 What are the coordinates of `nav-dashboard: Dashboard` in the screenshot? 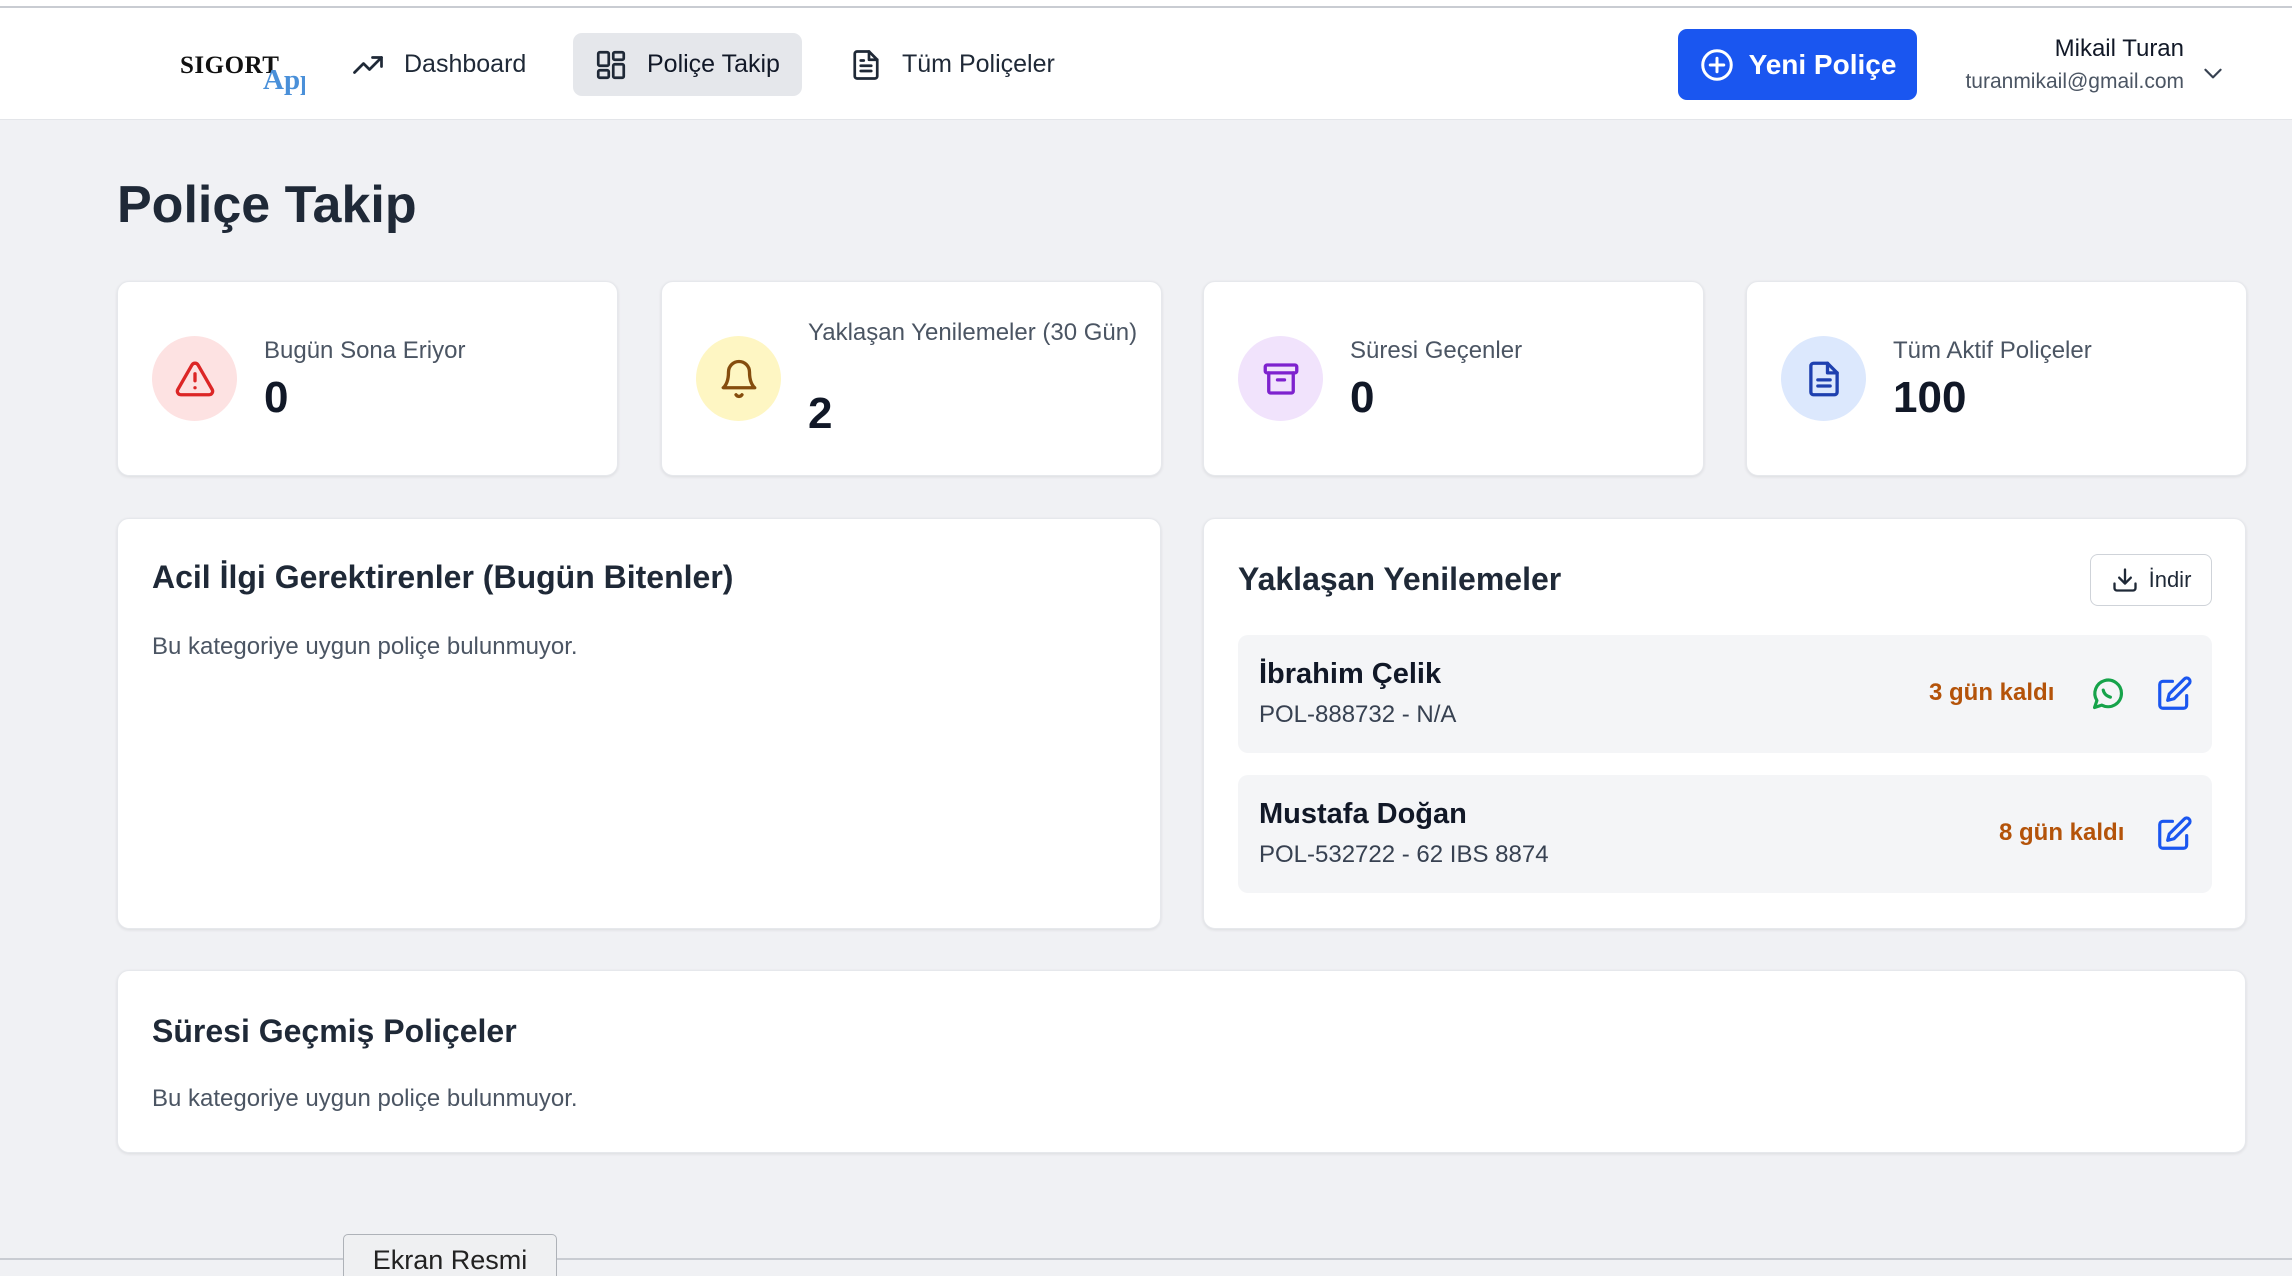 It's located at (438, 64).